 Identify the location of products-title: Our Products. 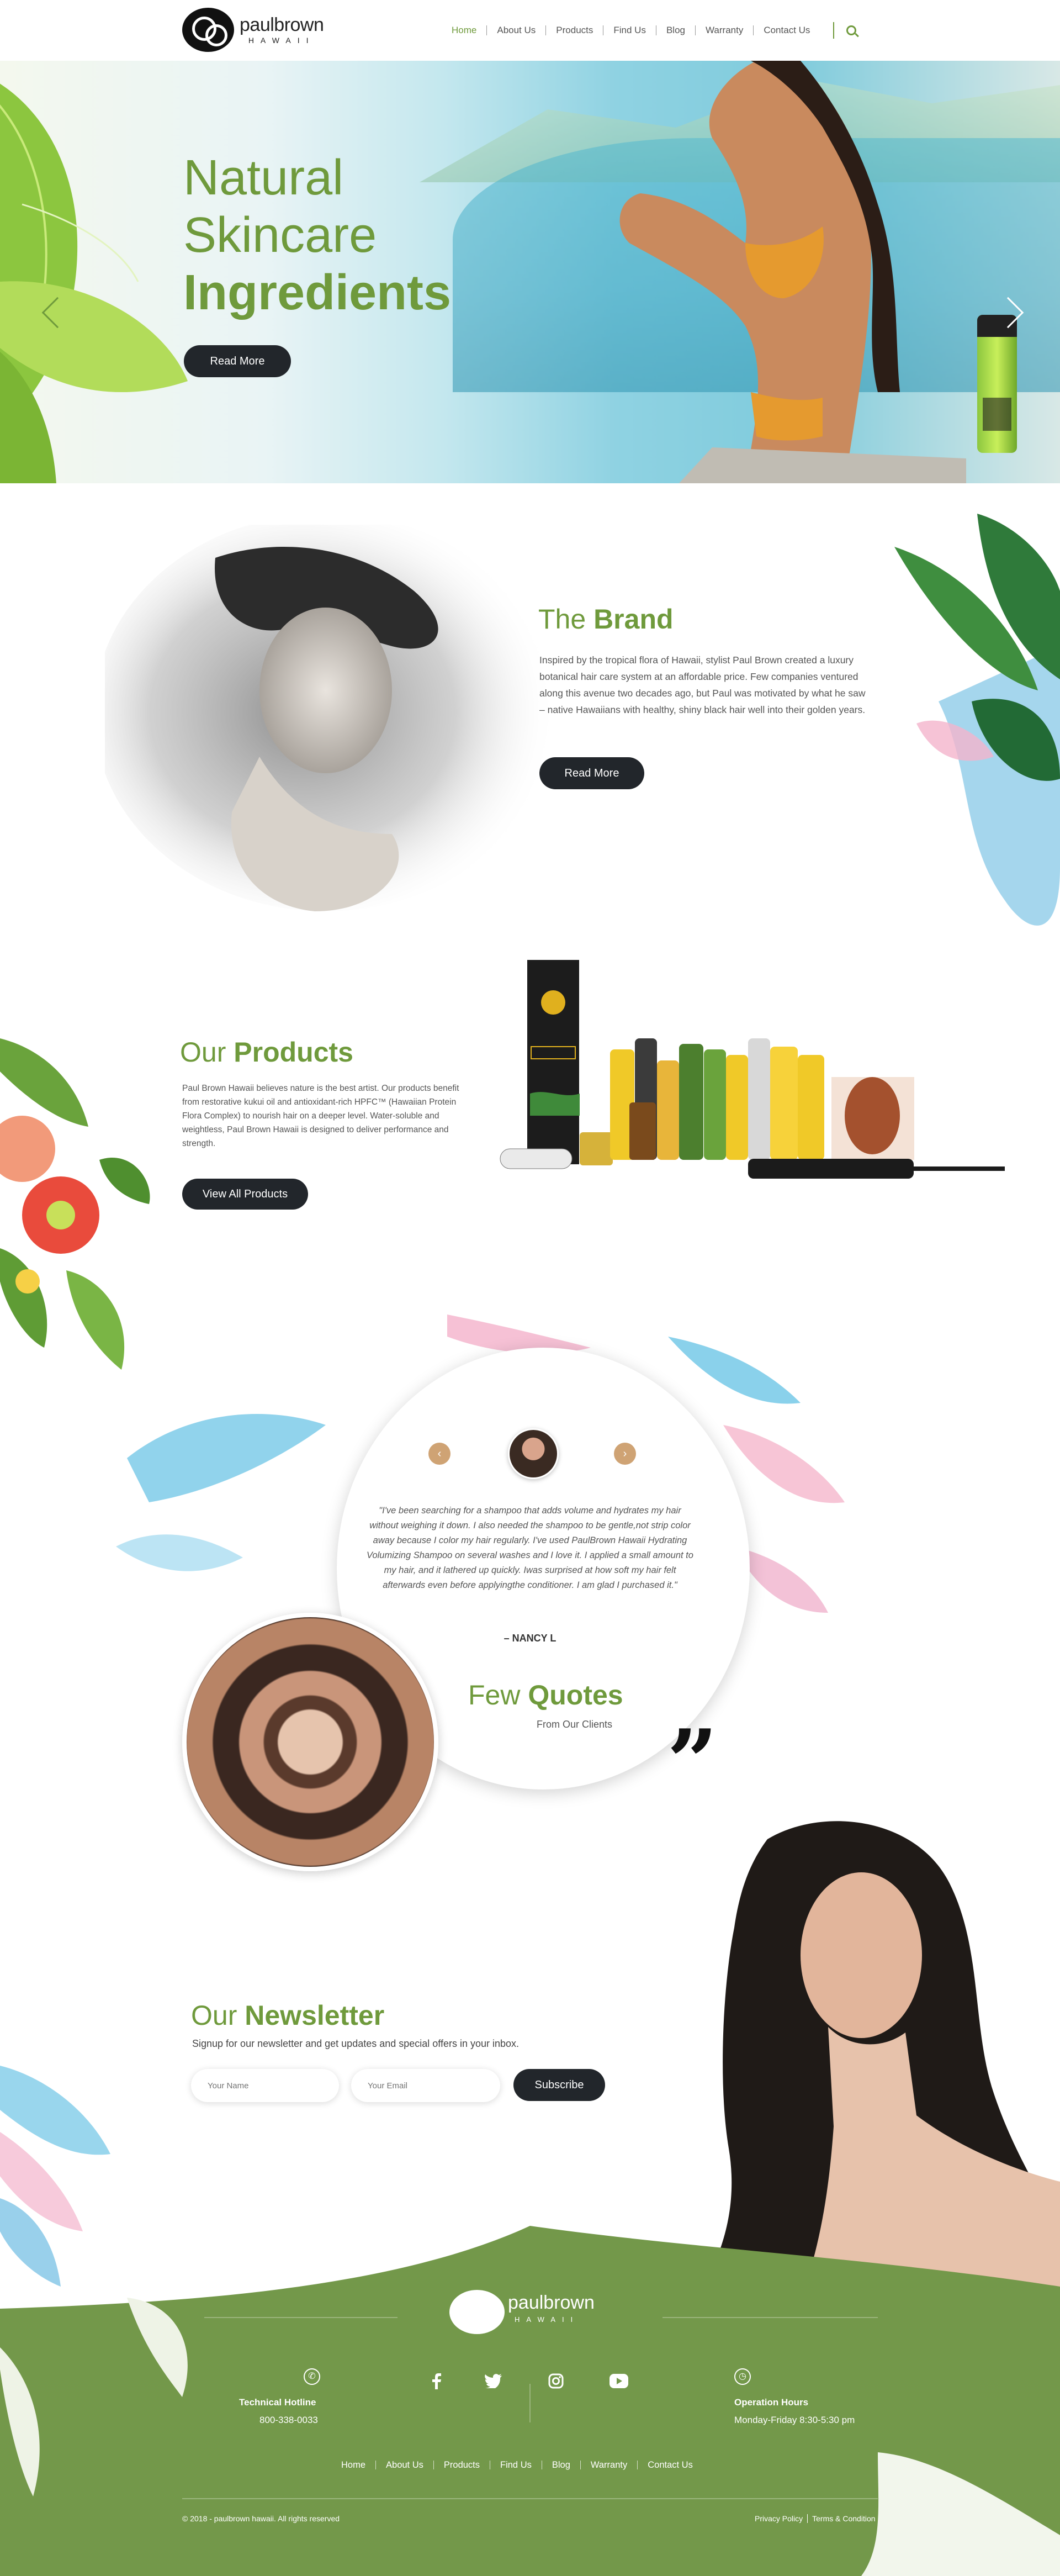
(266, 1052).